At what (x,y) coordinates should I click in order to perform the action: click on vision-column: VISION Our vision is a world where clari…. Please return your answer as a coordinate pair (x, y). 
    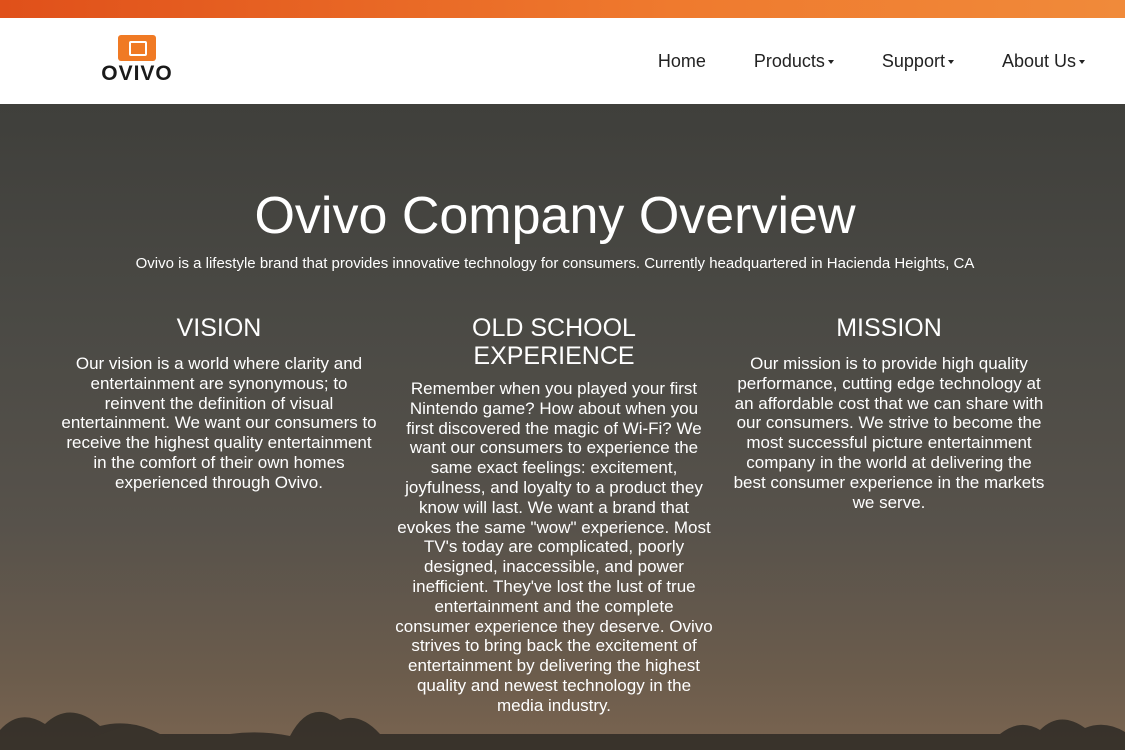
    Looking at the image, I should click on (219, 403).